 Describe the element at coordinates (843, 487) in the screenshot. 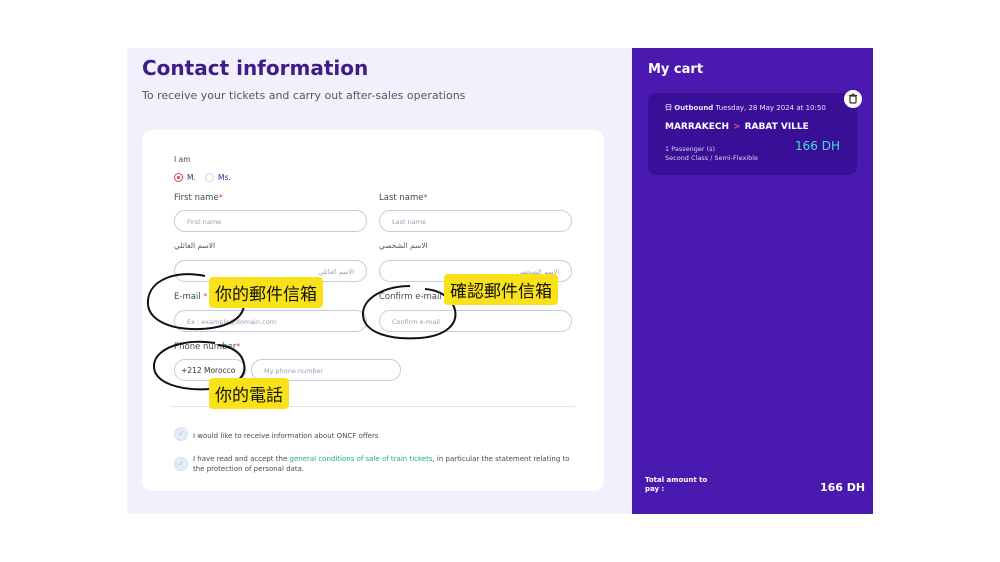

I see `total-value: 166 DH` at that location.